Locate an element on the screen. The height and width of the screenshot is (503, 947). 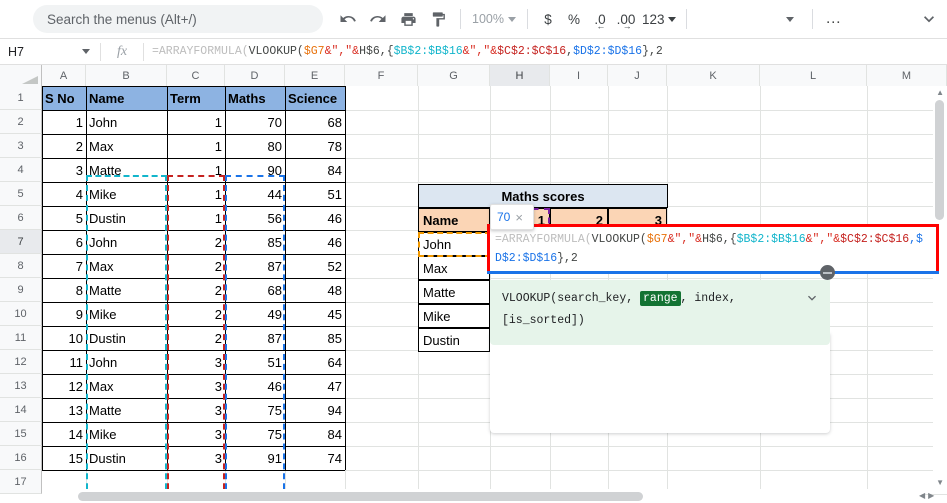
currency-format-button: $ is located at coordinates (548, 19).